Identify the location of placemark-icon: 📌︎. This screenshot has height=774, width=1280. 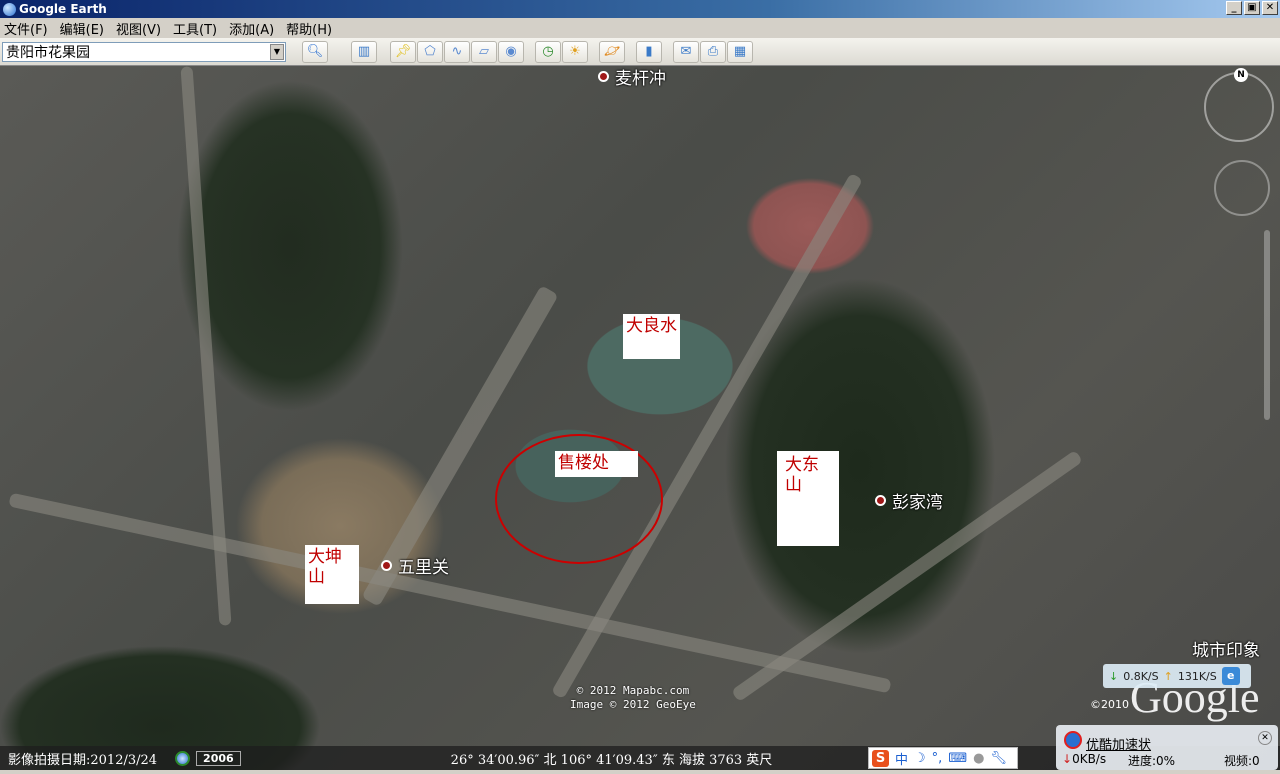
(403, 51).